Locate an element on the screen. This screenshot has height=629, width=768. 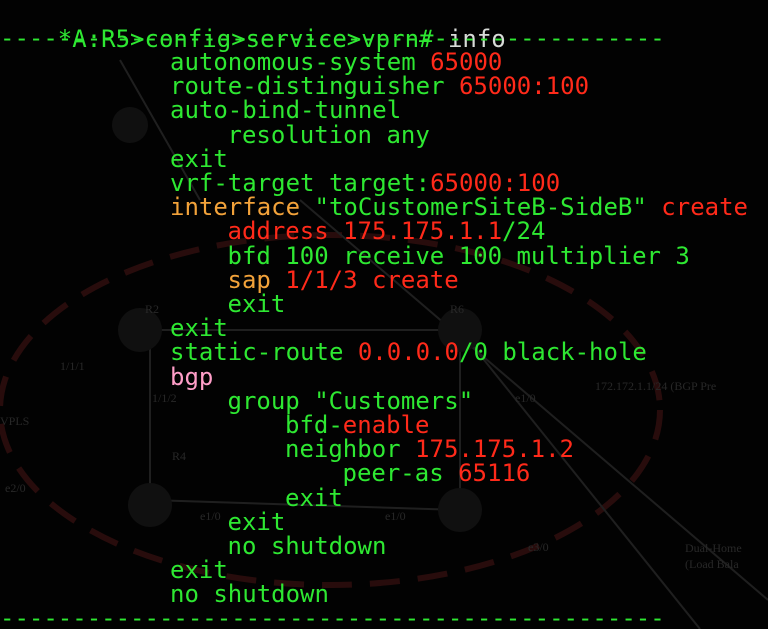
diagram-label: VPLS is located at coordinates (14, 421).